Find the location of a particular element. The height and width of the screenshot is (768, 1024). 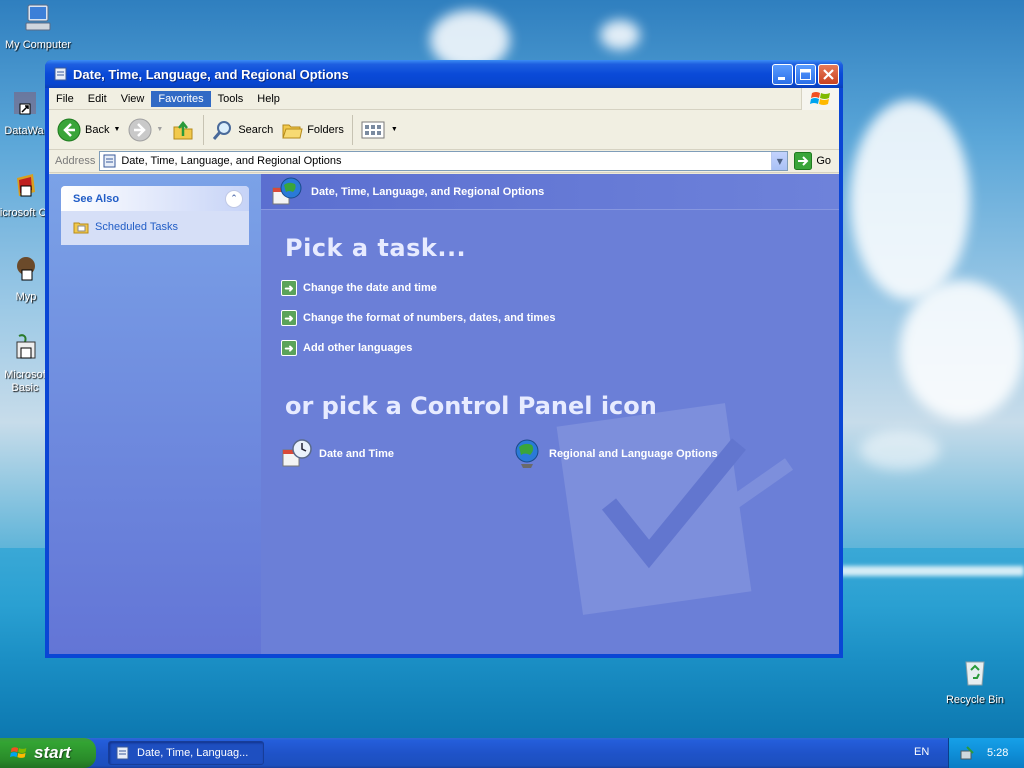

cp-icon-date-and-time: Date and Time is located at coordinates (337, 454).